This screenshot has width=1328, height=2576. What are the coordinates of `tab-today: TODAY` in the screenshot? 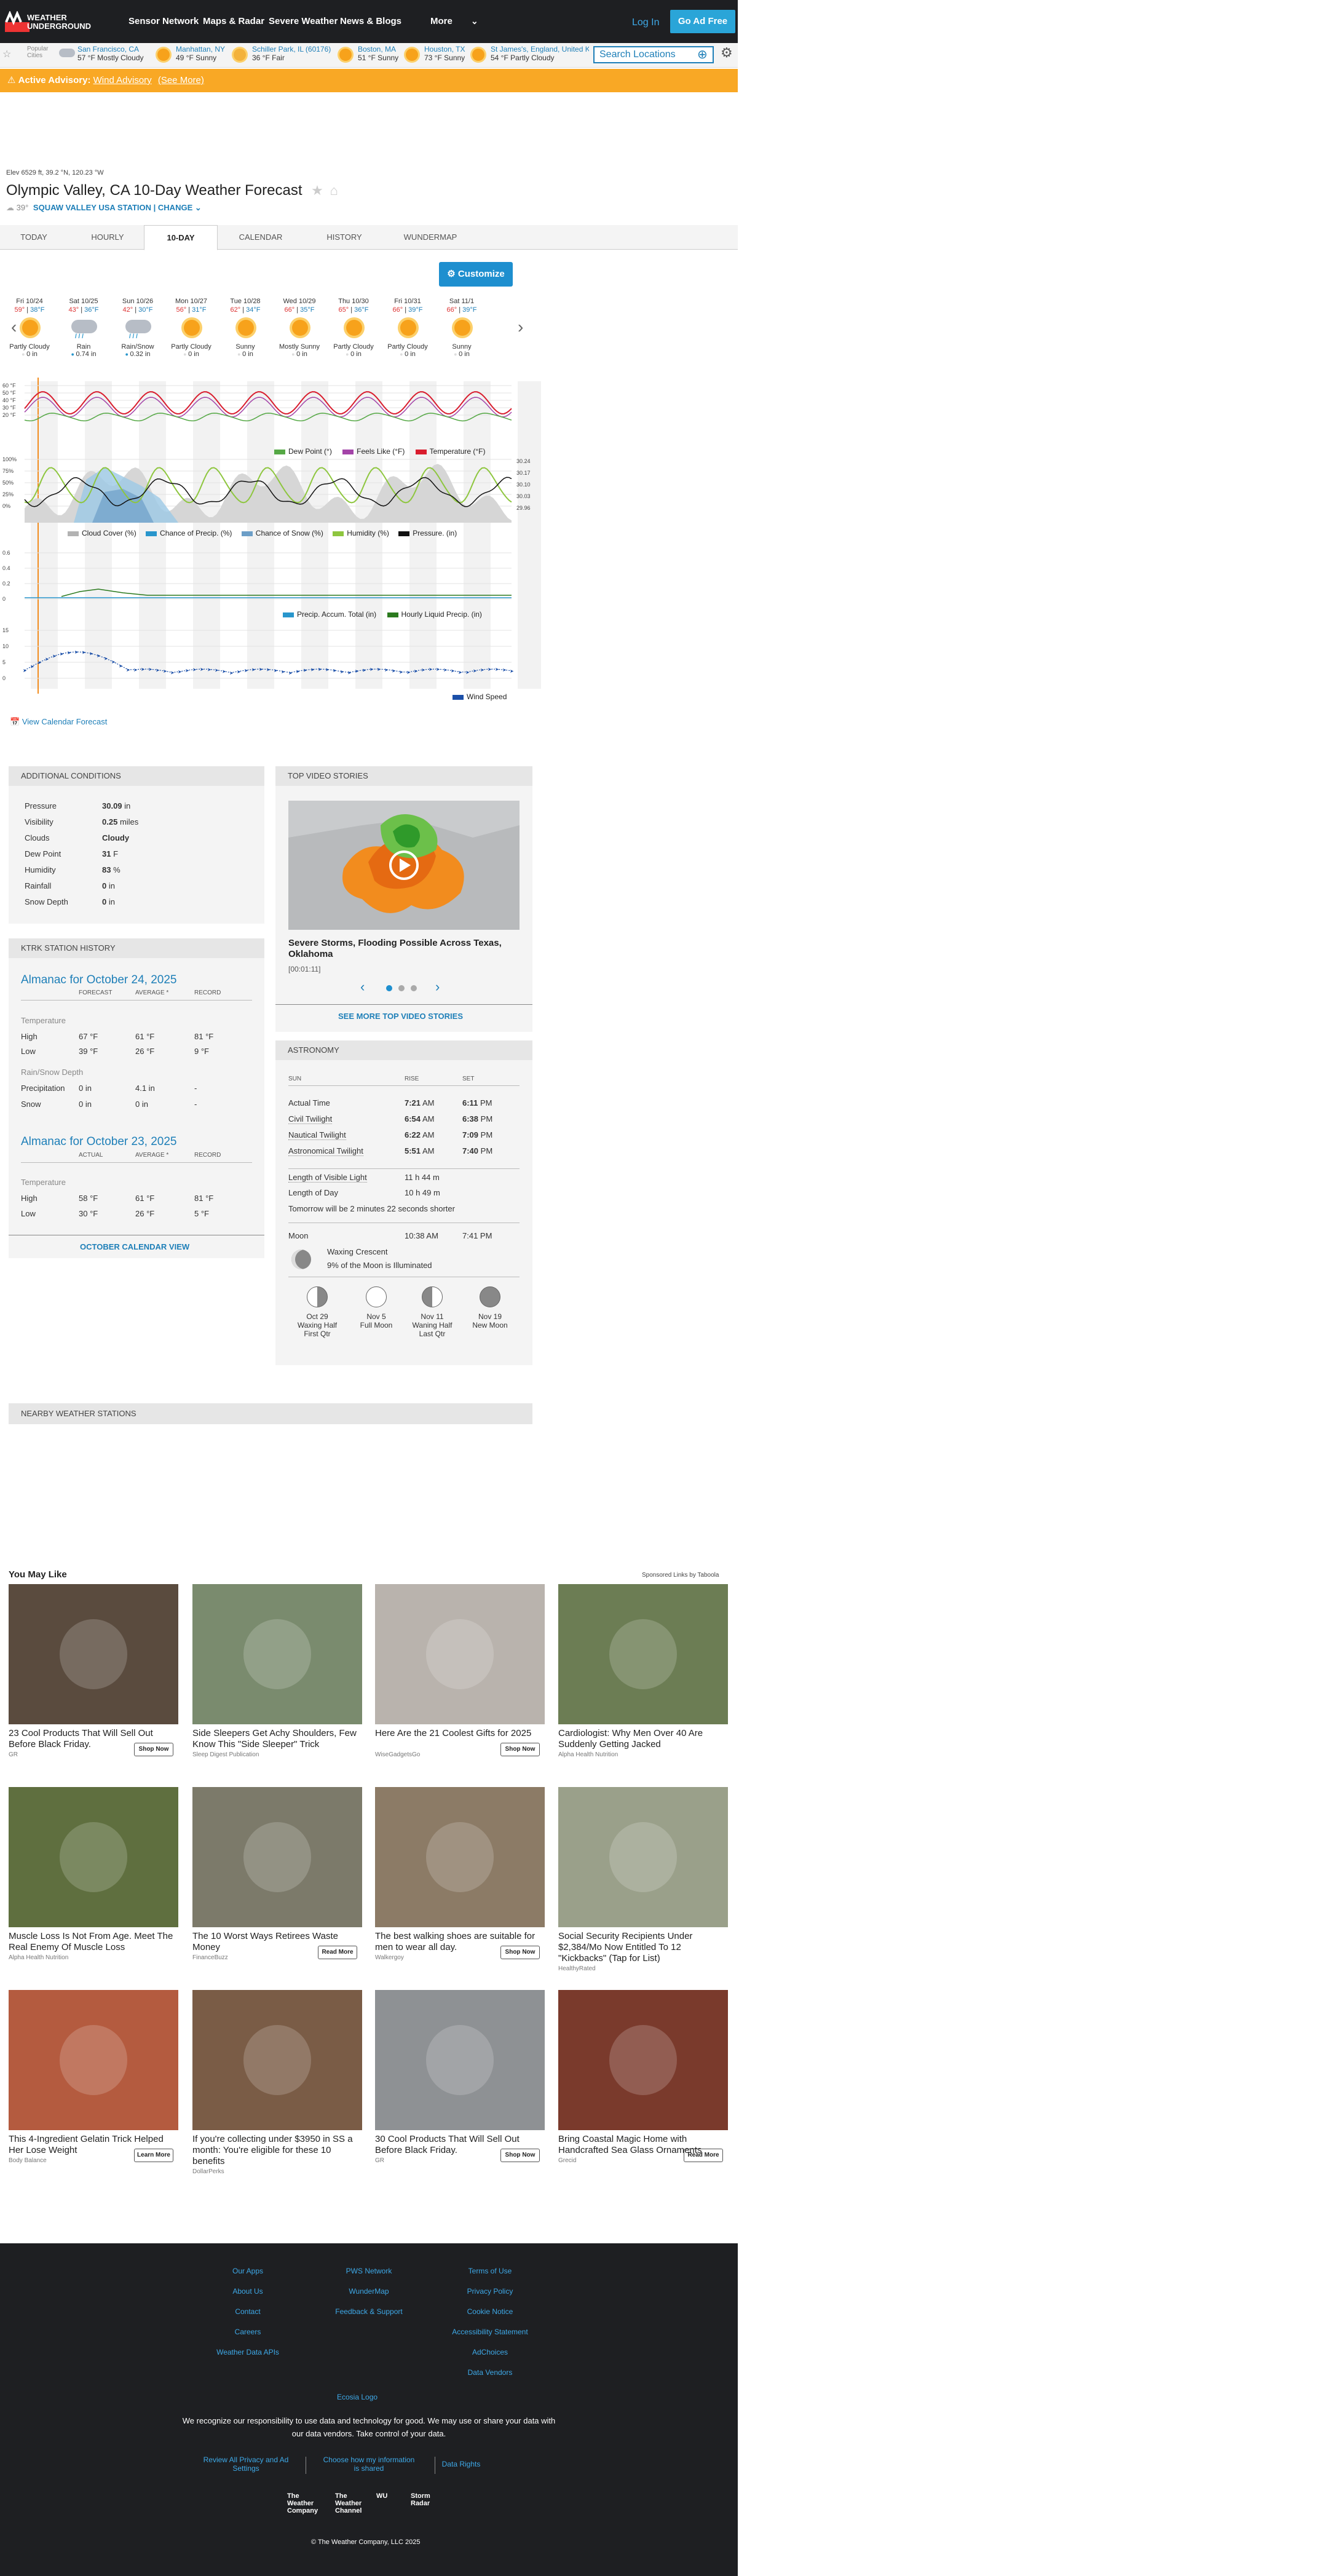 It's located at (33, 238).